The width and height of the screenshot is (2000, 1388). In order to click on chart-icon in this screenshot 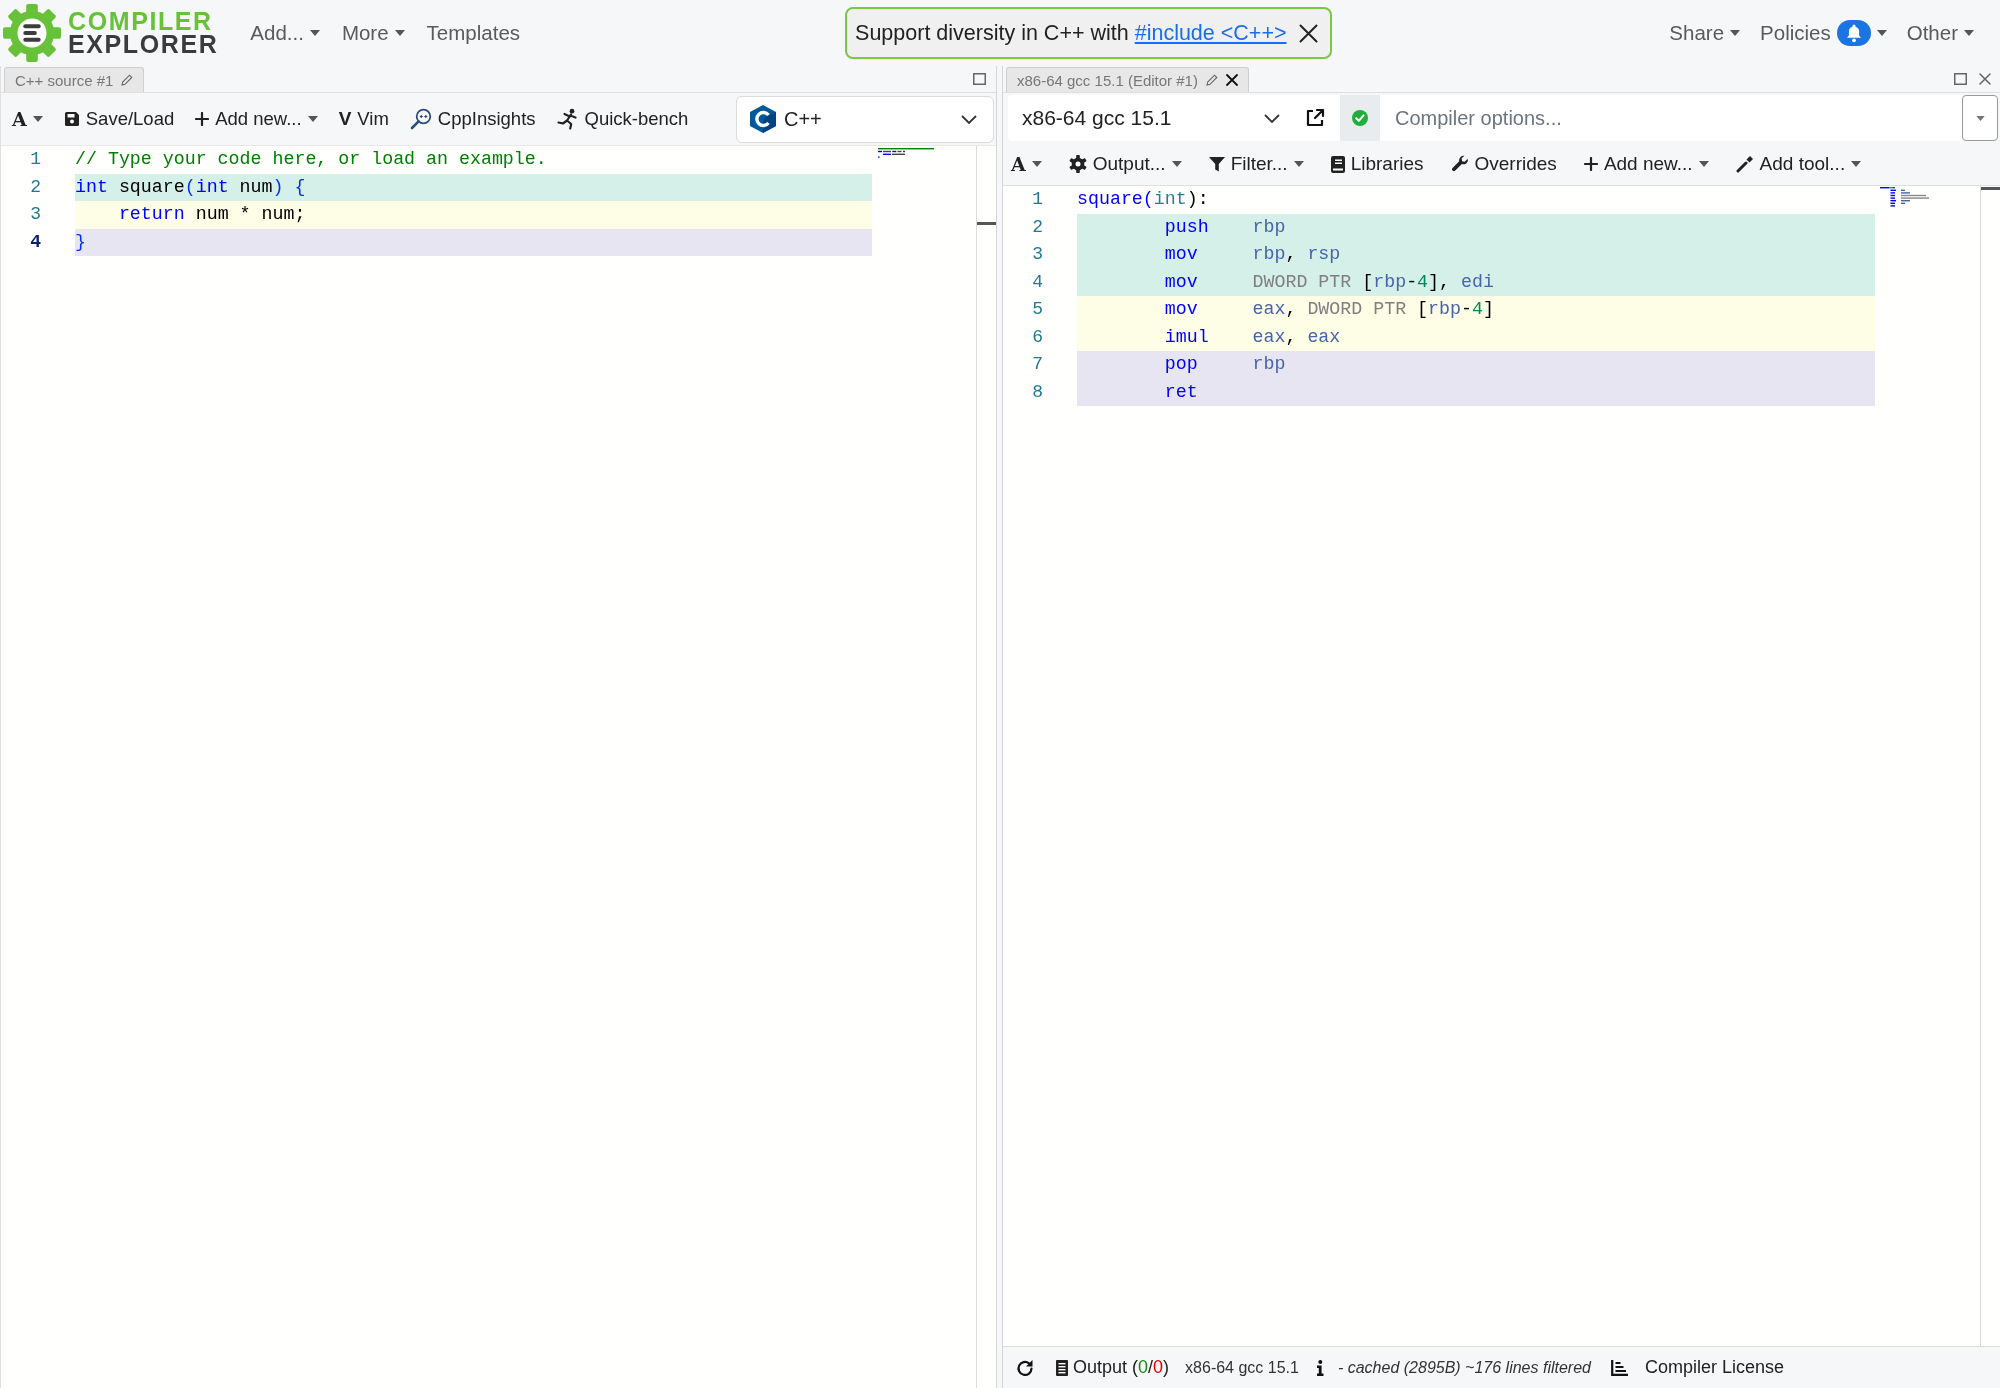, I will do `click(1619, 1367)`.